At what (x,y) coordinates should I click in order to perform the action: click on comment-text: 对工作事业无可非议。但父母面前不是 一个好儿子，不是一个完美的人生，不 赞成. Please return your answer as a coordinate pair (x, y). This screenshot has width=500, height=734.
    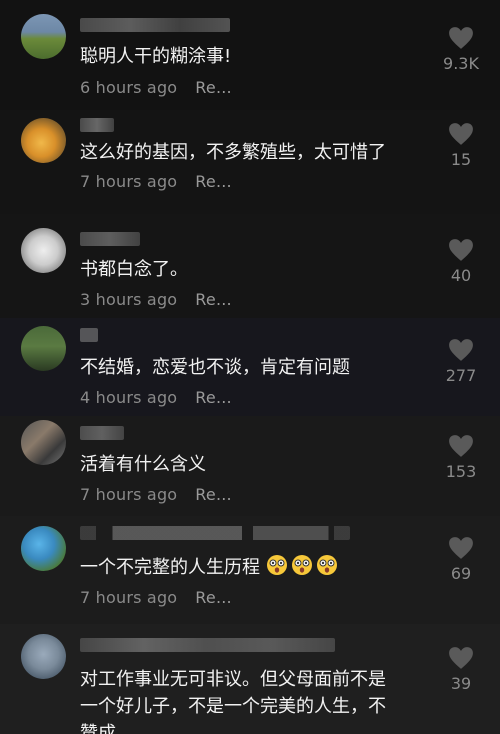
    Looking at the image, I should click on (233, 701).